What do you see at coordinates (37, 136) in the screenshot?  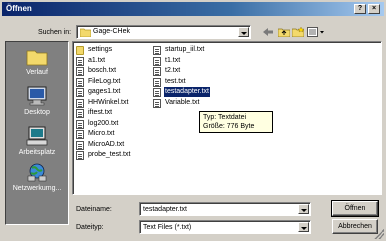 I see `my-computer-icon` at bounding box center [37, 136].